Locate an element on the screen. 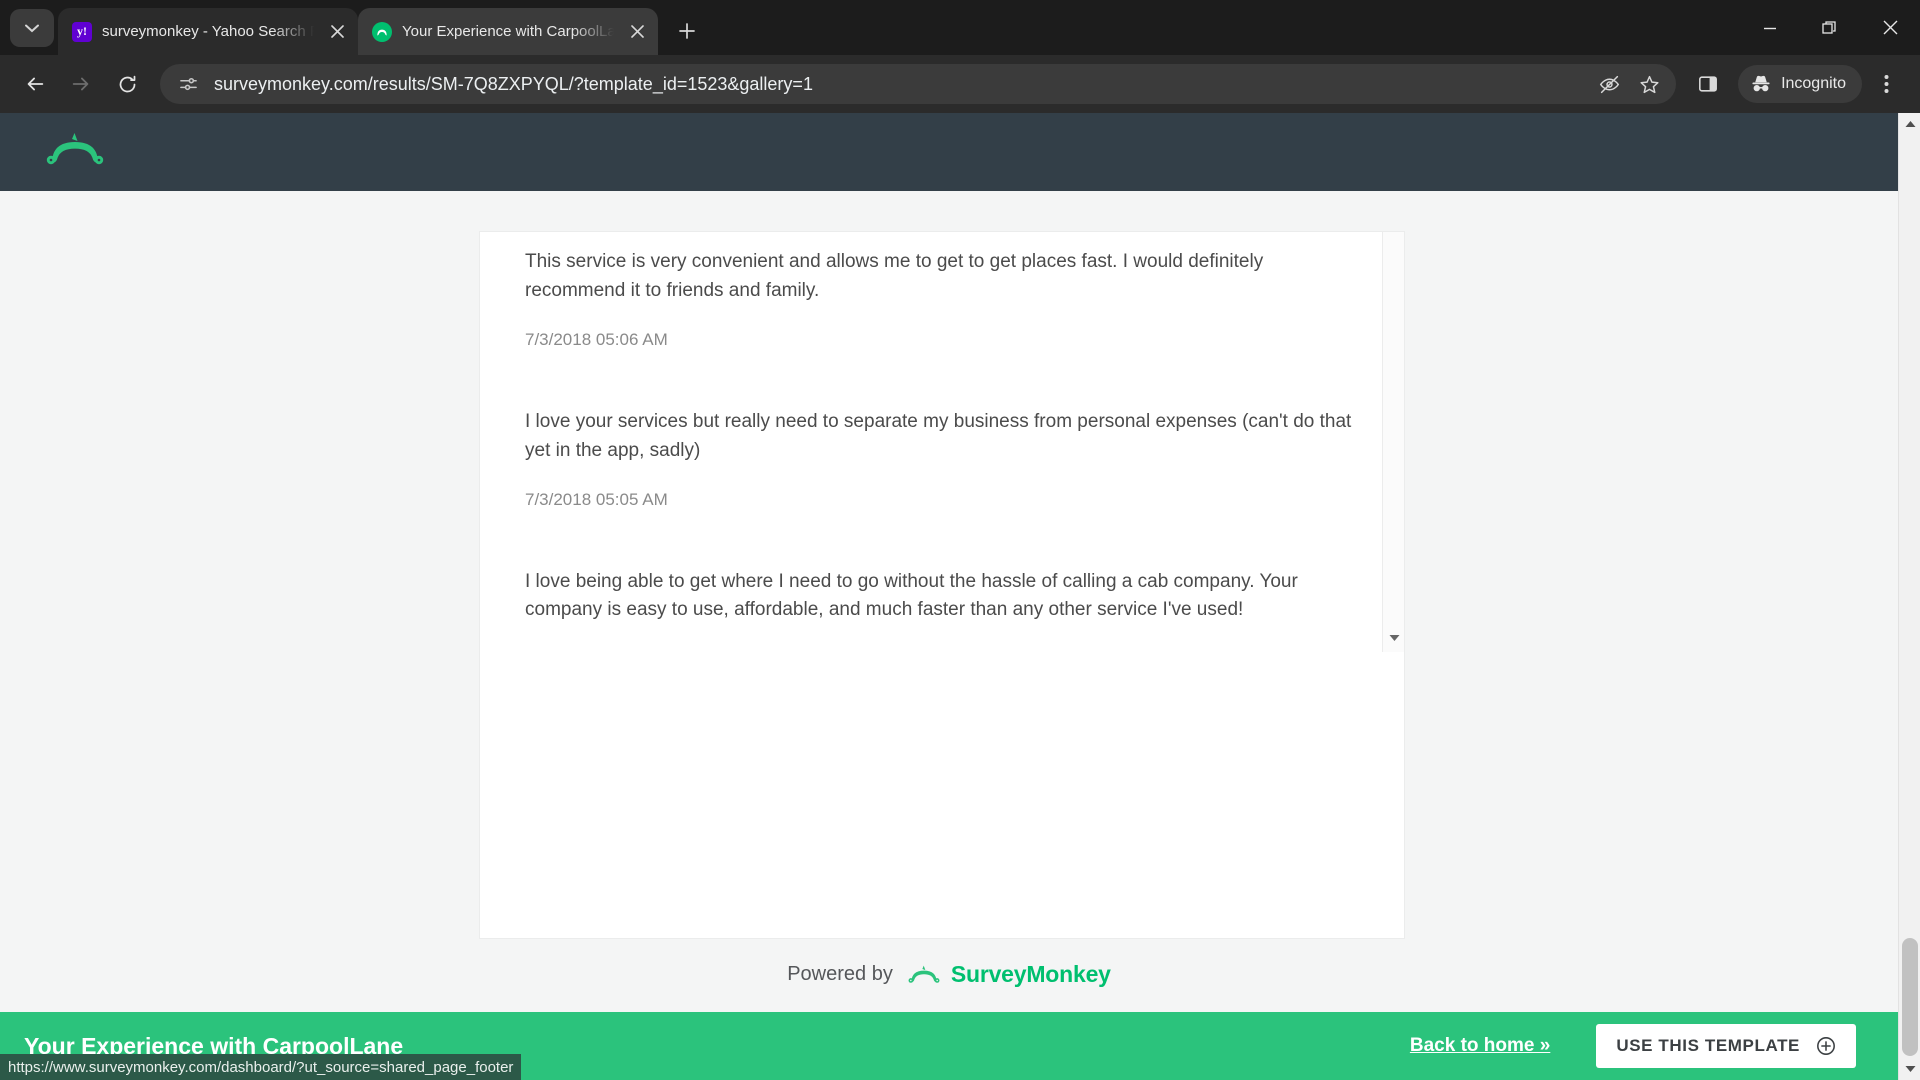 This screenshot has height=1080, width=1920. tab-yahoo-search: y! surveymonkey - Yahoo Search R is located at coordinates (208, 31).